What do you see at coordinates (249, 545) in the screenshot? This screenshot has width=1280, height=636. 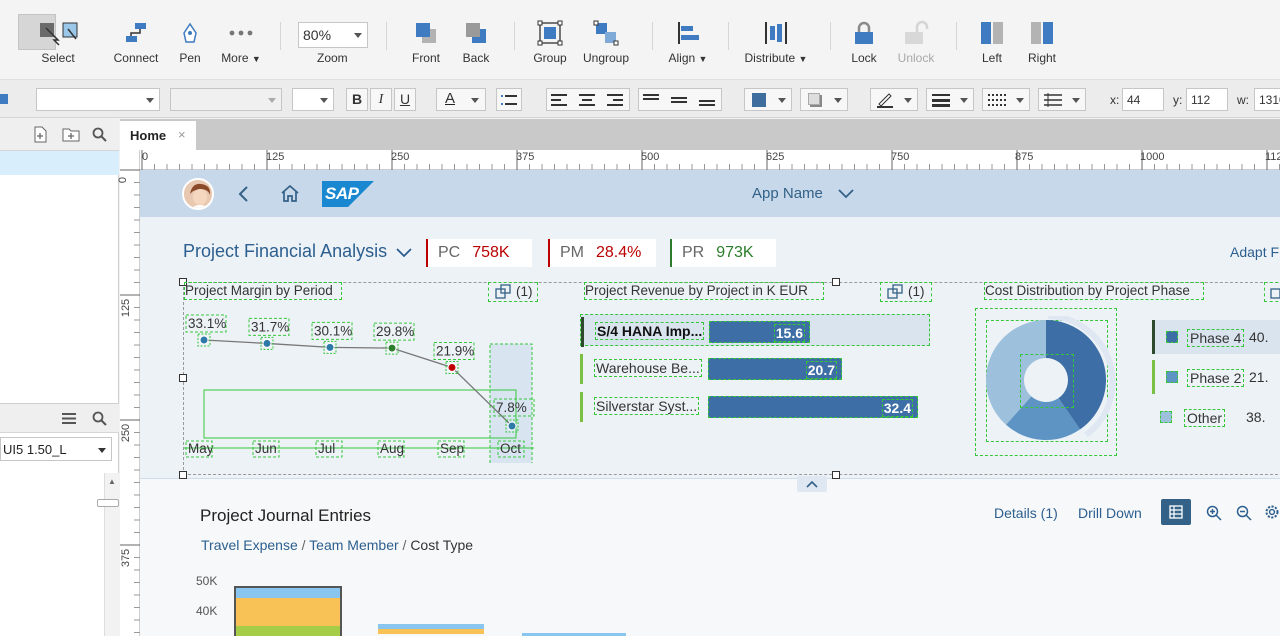 I see `breadcrumb-link-travel: Travel Expense` at bounding box center [249, 545].